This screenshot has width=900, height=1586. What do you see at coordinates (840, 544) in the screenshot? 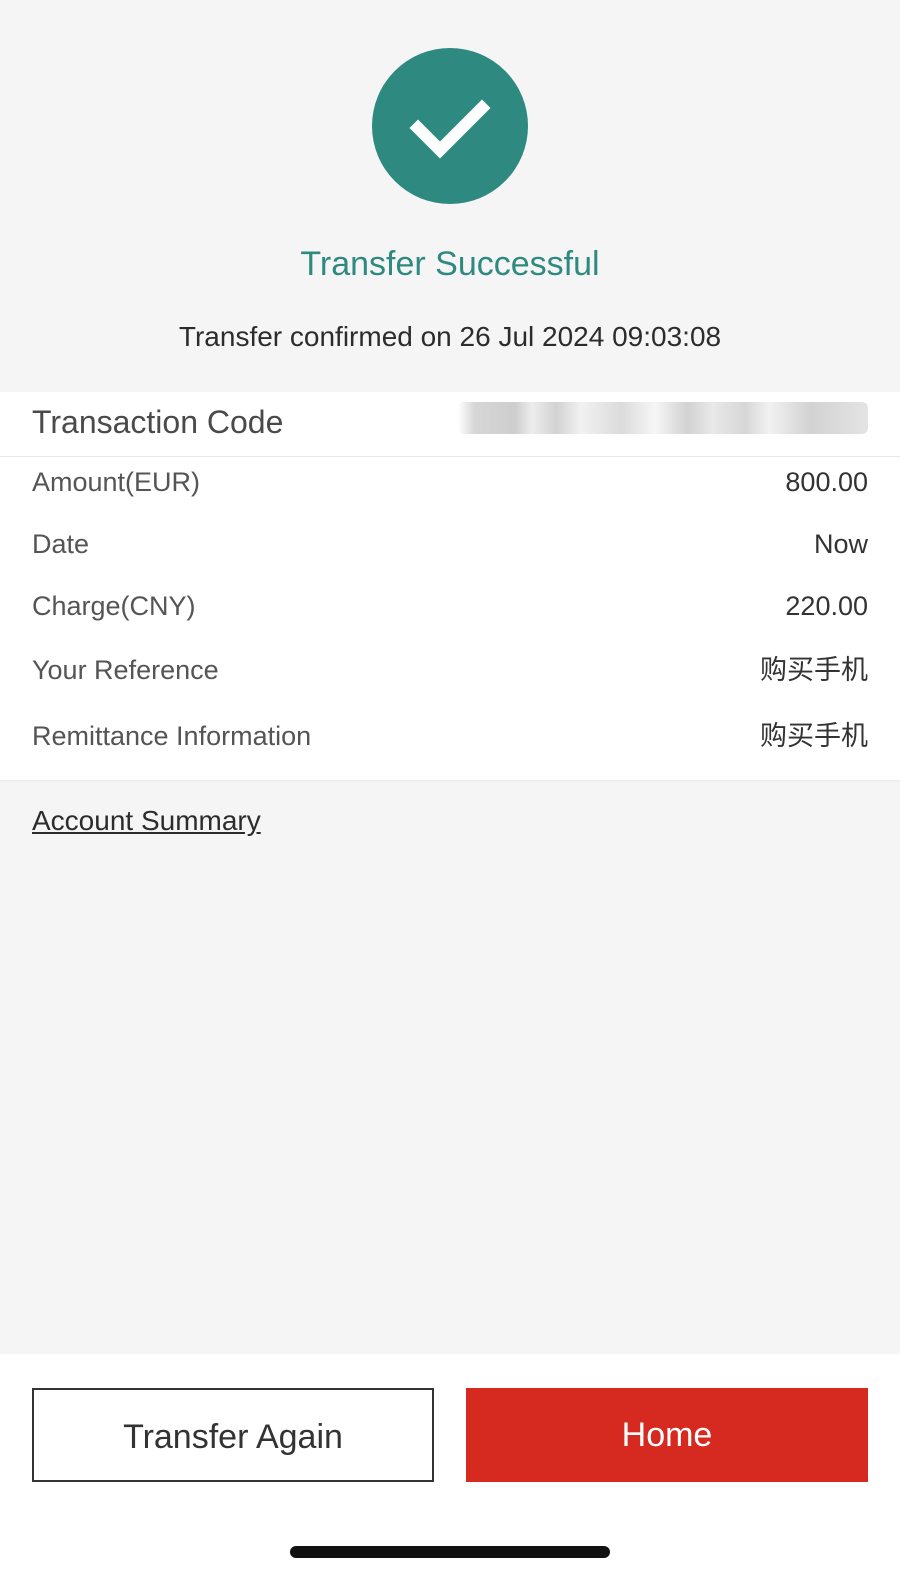
I see `detail-value: Now` at bounding box center [840, 544].